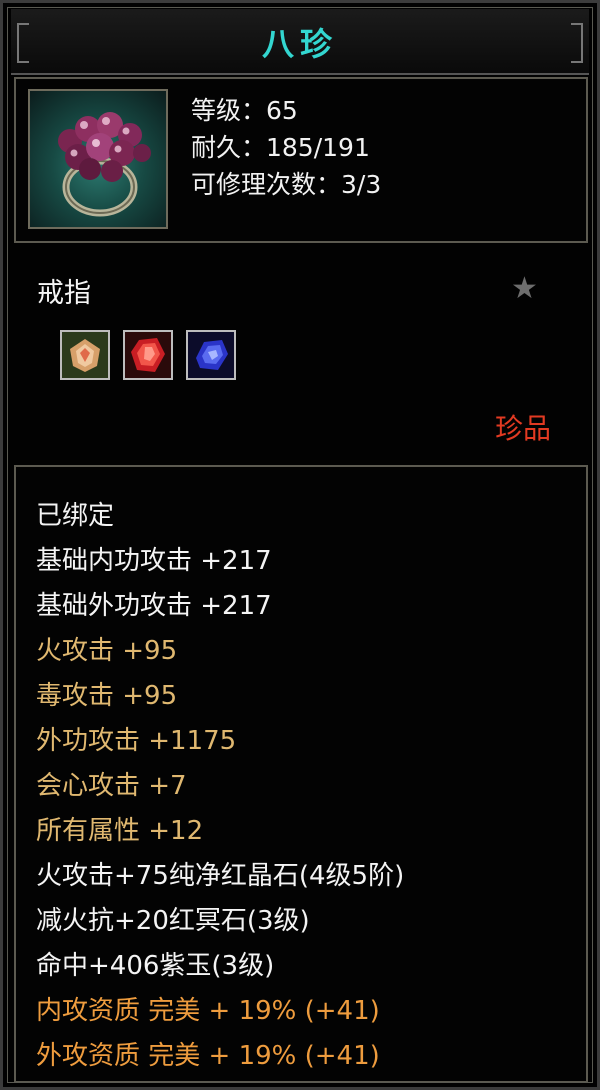  I want to click on sapphire-gem-icon, so click(211, 355).